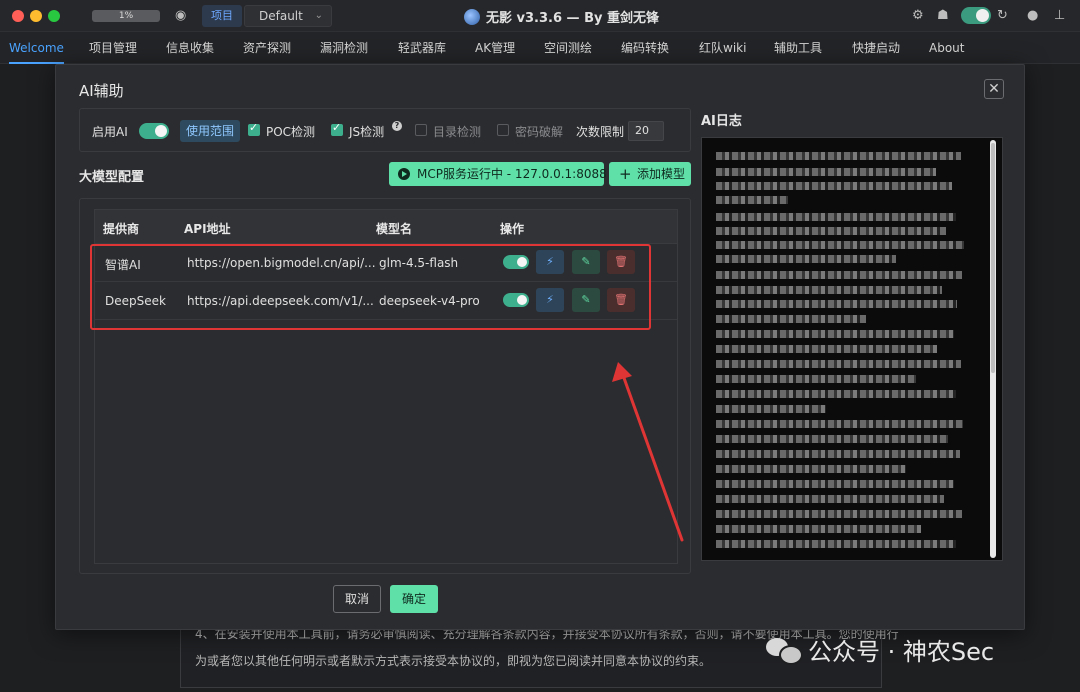 The height and width of the screenshot is (692, 1080). What do you see at coordinates (357, 599) in the screenshot?
I see `cancel-button: 取消` at bounding box center [357, 599].